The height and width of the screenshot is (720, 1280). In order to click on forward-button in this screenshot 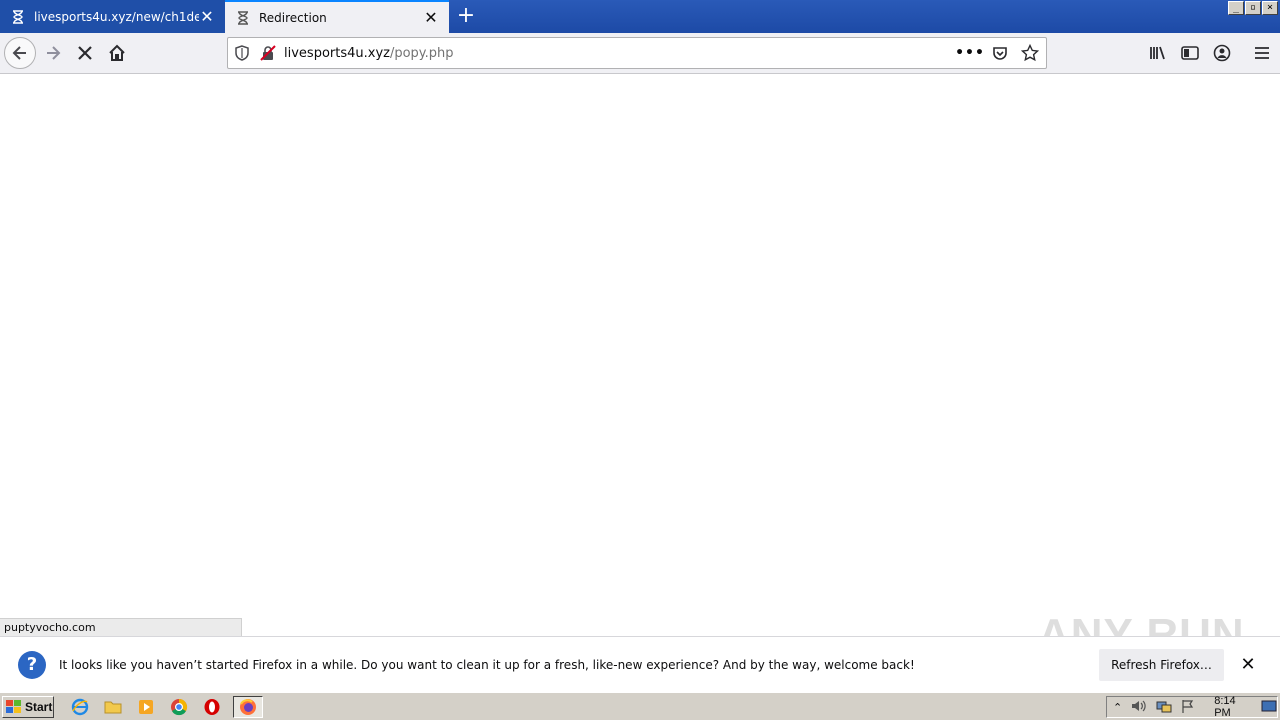, I will do `click(53, 53)`.